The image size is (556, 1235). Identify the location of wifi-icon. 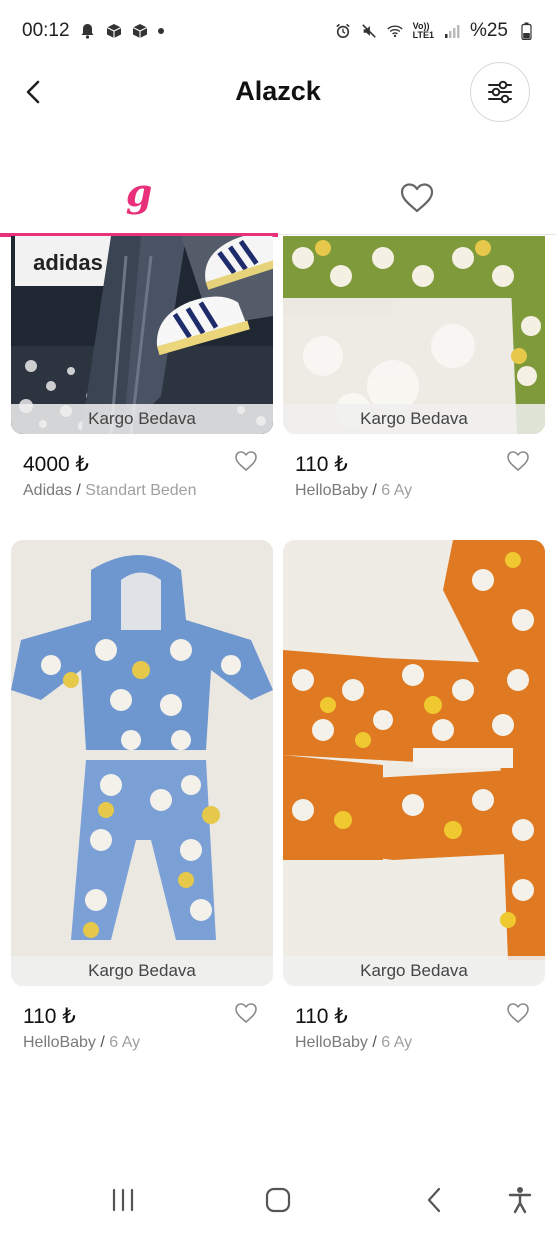
(394, 31).